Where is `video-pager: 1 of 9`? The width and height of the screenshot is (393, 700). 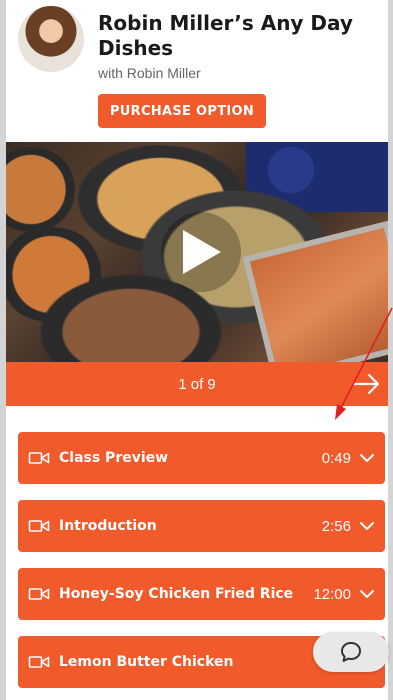
video-pager: 1 of 9 is located at coordinates (197, 384).